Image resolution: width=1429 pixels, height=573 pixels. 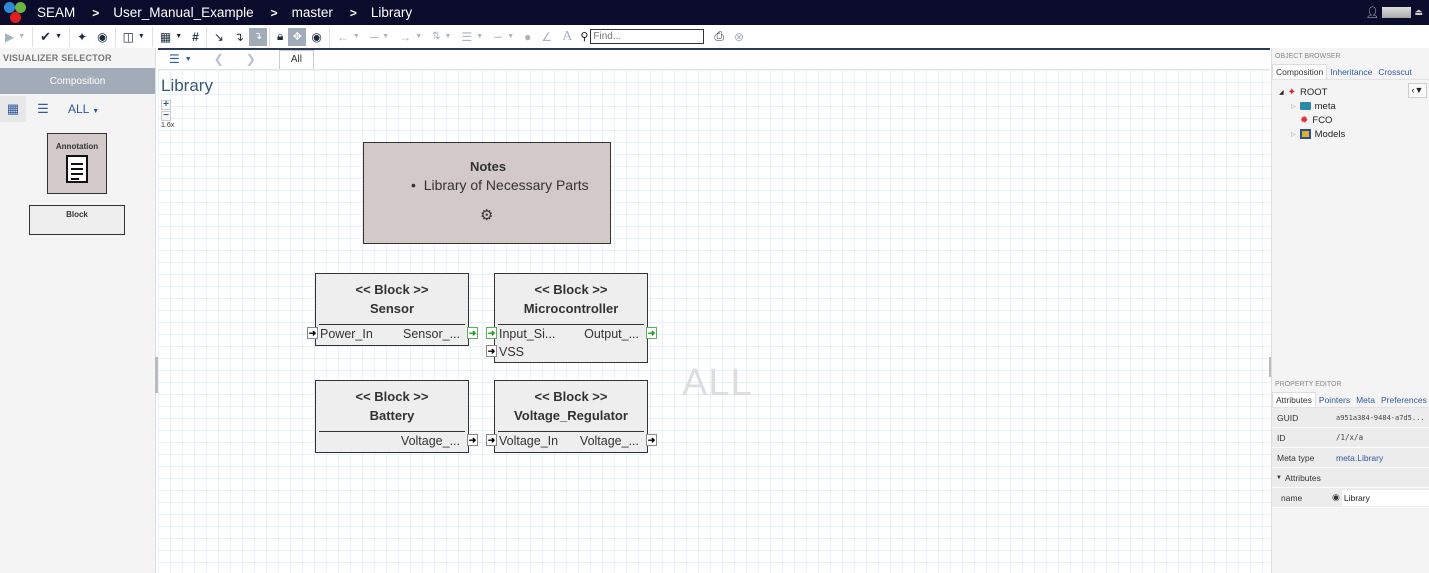 I want to click on tree-node-meta: ▷ meta, so click(x=1350, y=106).